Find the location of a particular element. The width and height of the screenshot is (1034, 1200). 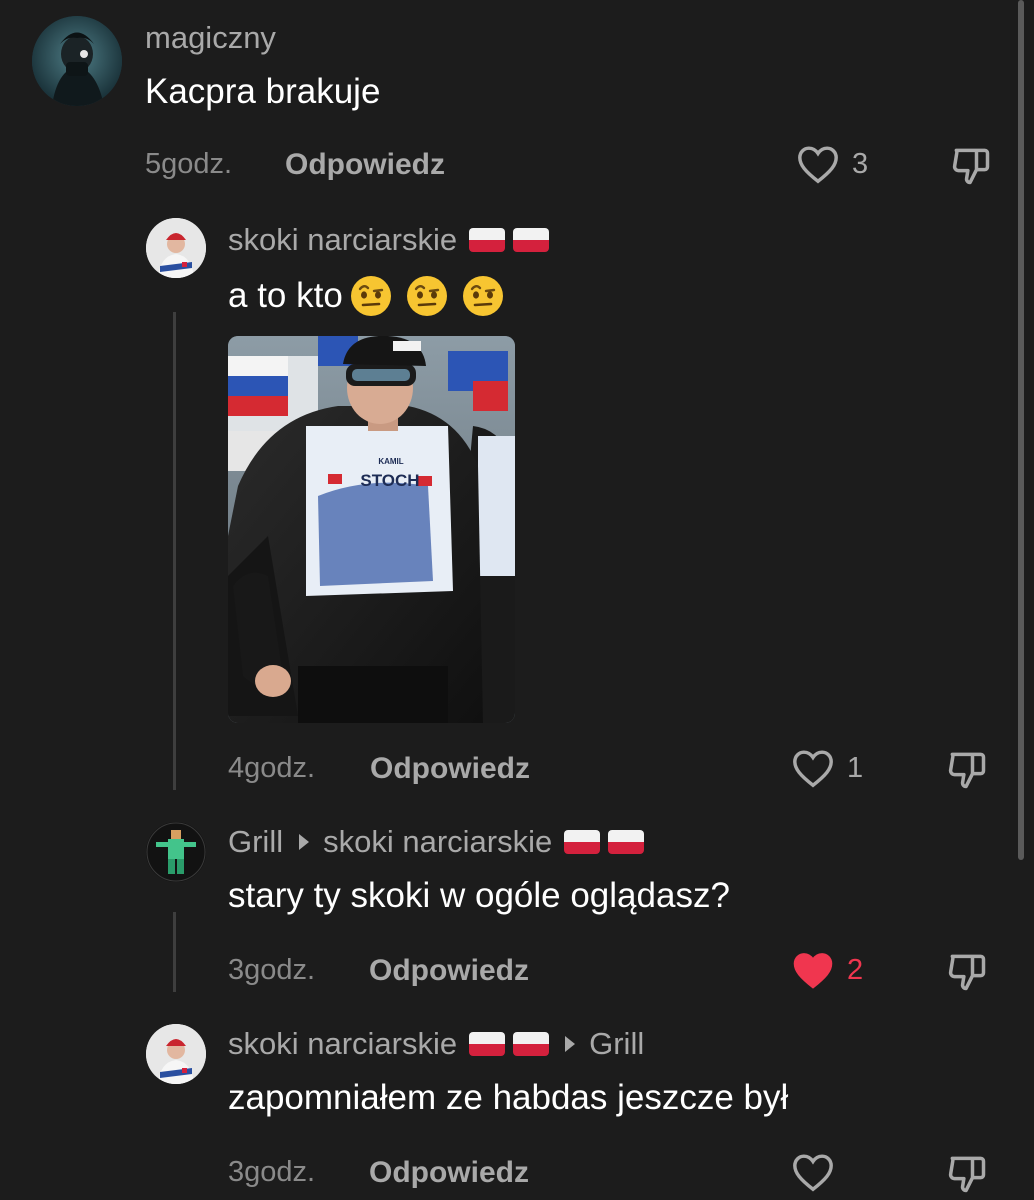

bib-name-small: KAMIL is located at coordinates (390, 461).